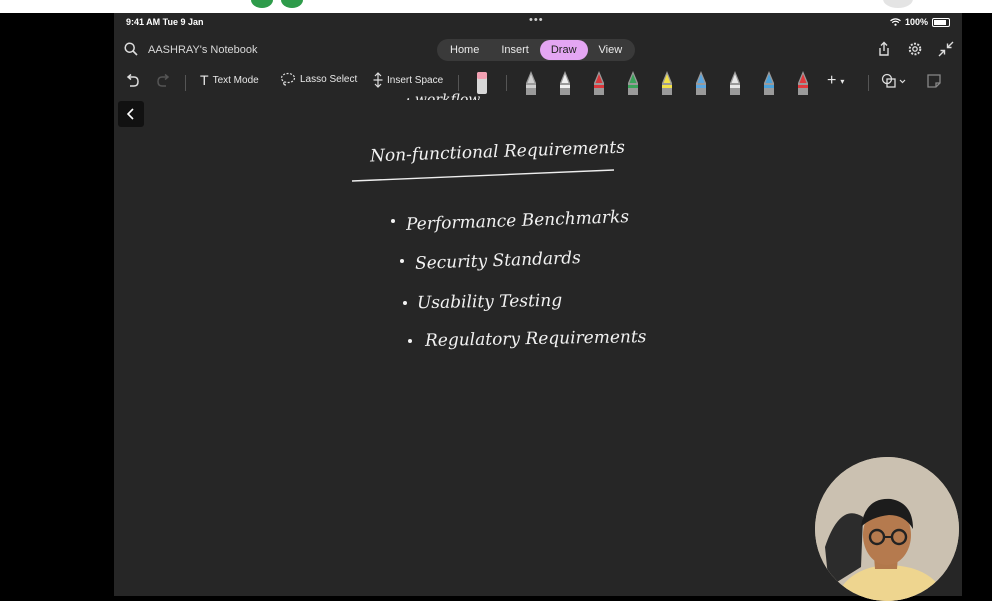  What do you see at coordinates (898, 4) in the screenshot?
I see `gray-blob` at bounding box center [898, 4].